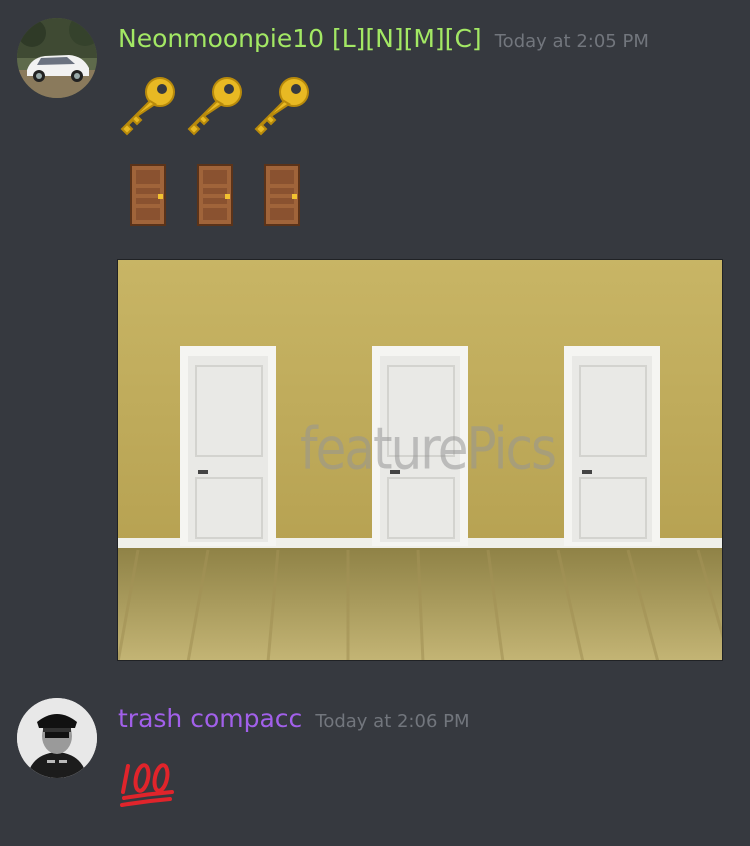  I want to click on emoji-row-doors, so click(215, 195).